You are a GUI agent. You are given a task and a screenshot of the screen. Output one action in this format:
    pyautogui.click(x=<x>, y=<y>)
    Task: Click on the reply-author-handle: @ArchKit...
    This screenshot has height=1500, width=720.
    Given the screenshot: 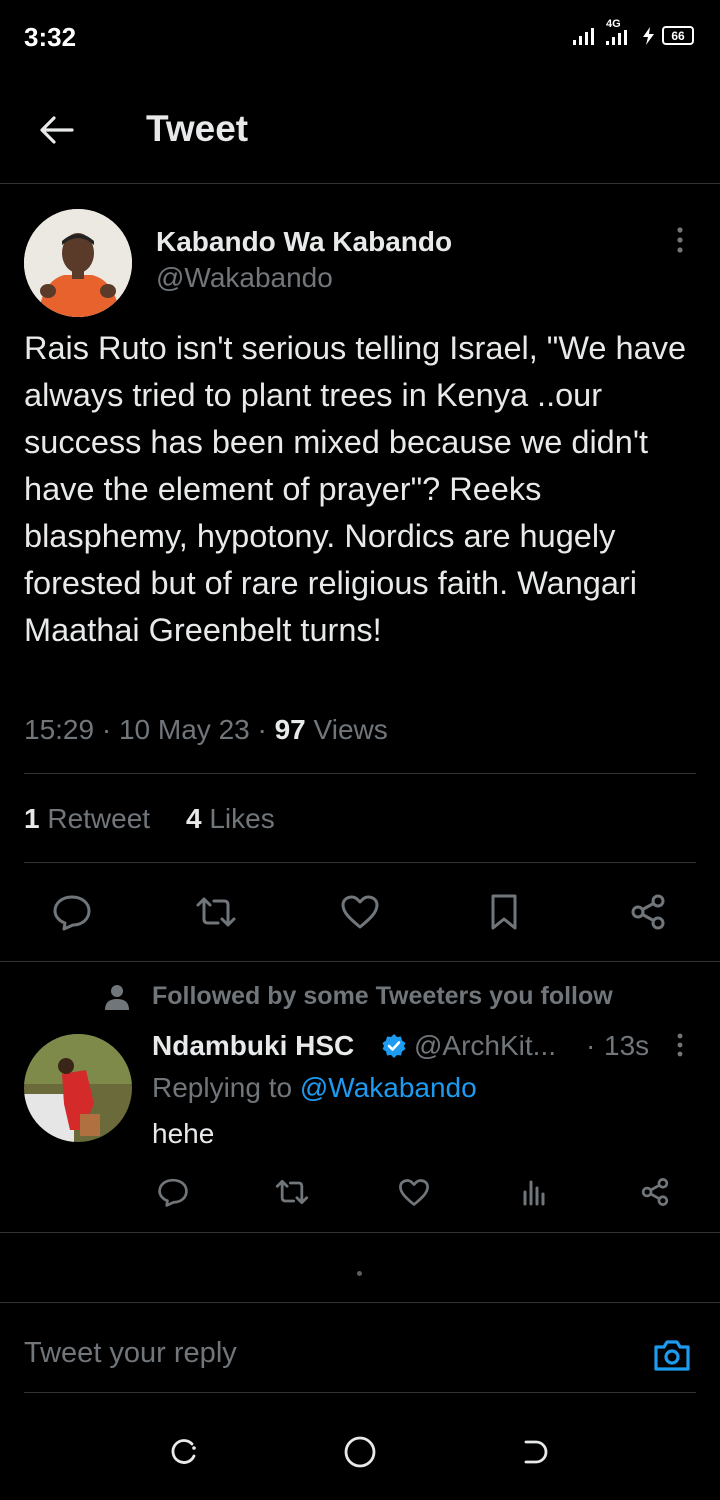 What is the action you would take?
    pyautogui.click(x=485, y=1046)
    